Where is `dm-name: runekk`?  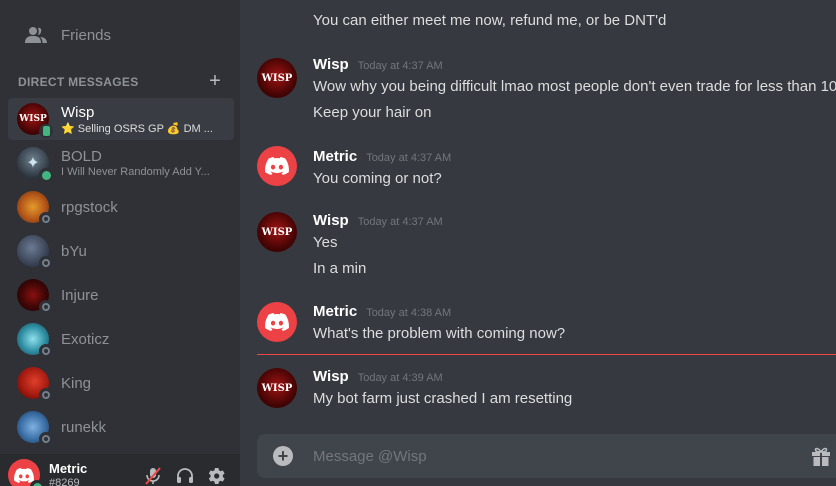
dm-name: runekk is located at coordinates (84, 427).